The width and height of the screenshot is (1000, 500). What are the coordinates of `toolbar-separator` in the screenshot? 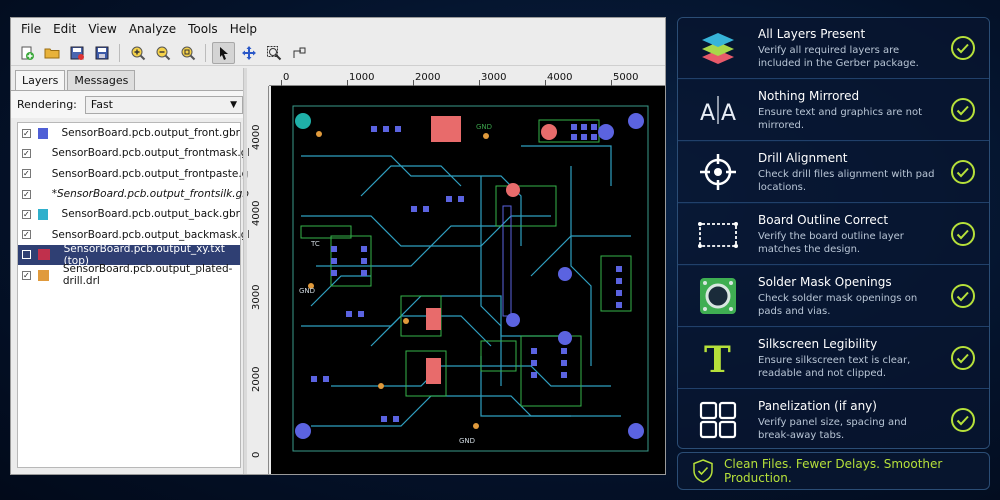 It's located at (205, 52).